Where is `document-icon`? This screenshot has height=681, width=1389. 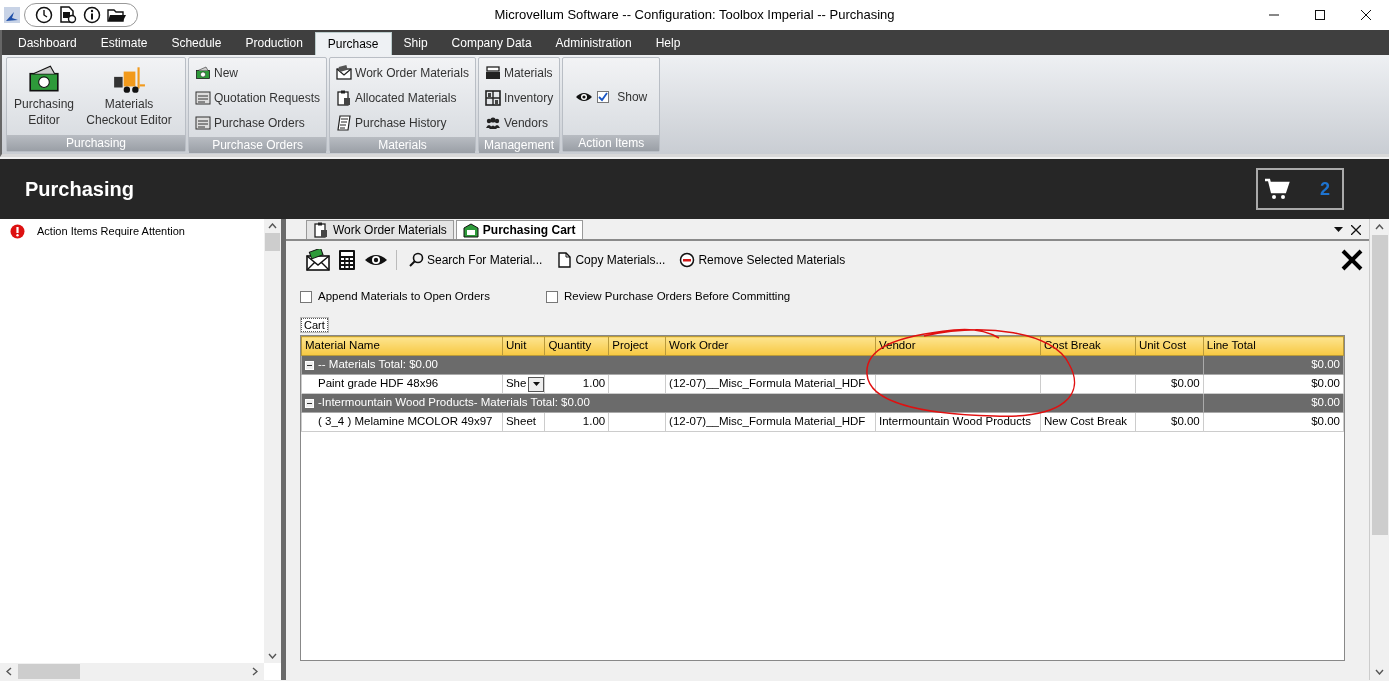 document-icon is located at coordinates (564, 260).